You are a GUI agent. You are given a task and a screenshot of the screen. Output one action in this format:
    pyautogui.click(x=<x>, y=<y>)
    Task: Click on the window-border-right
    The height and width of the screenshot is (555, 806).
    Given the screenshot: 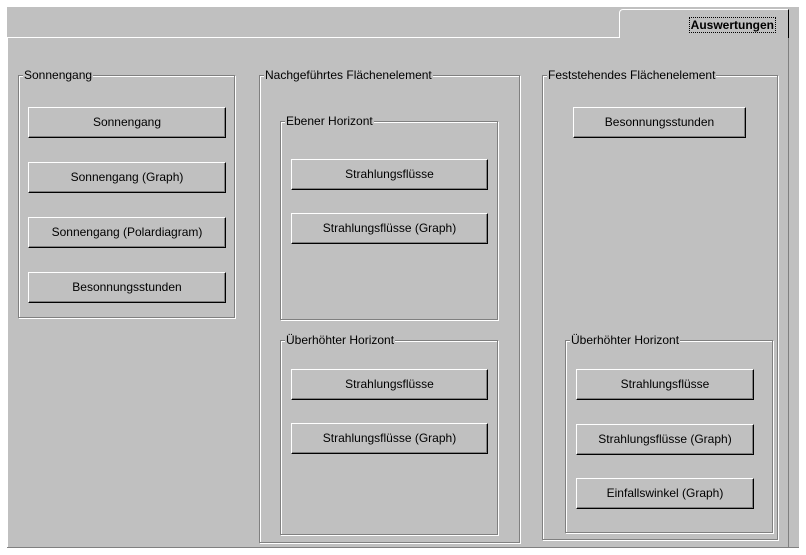 What is the action you would take?
    pyautogui.click(x=788, y=292)
    